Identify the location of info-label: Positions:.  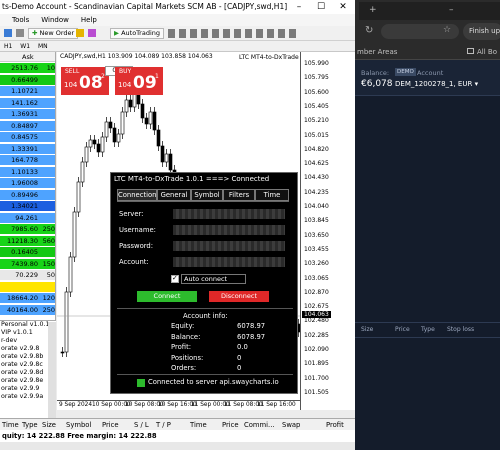
(187, 357).